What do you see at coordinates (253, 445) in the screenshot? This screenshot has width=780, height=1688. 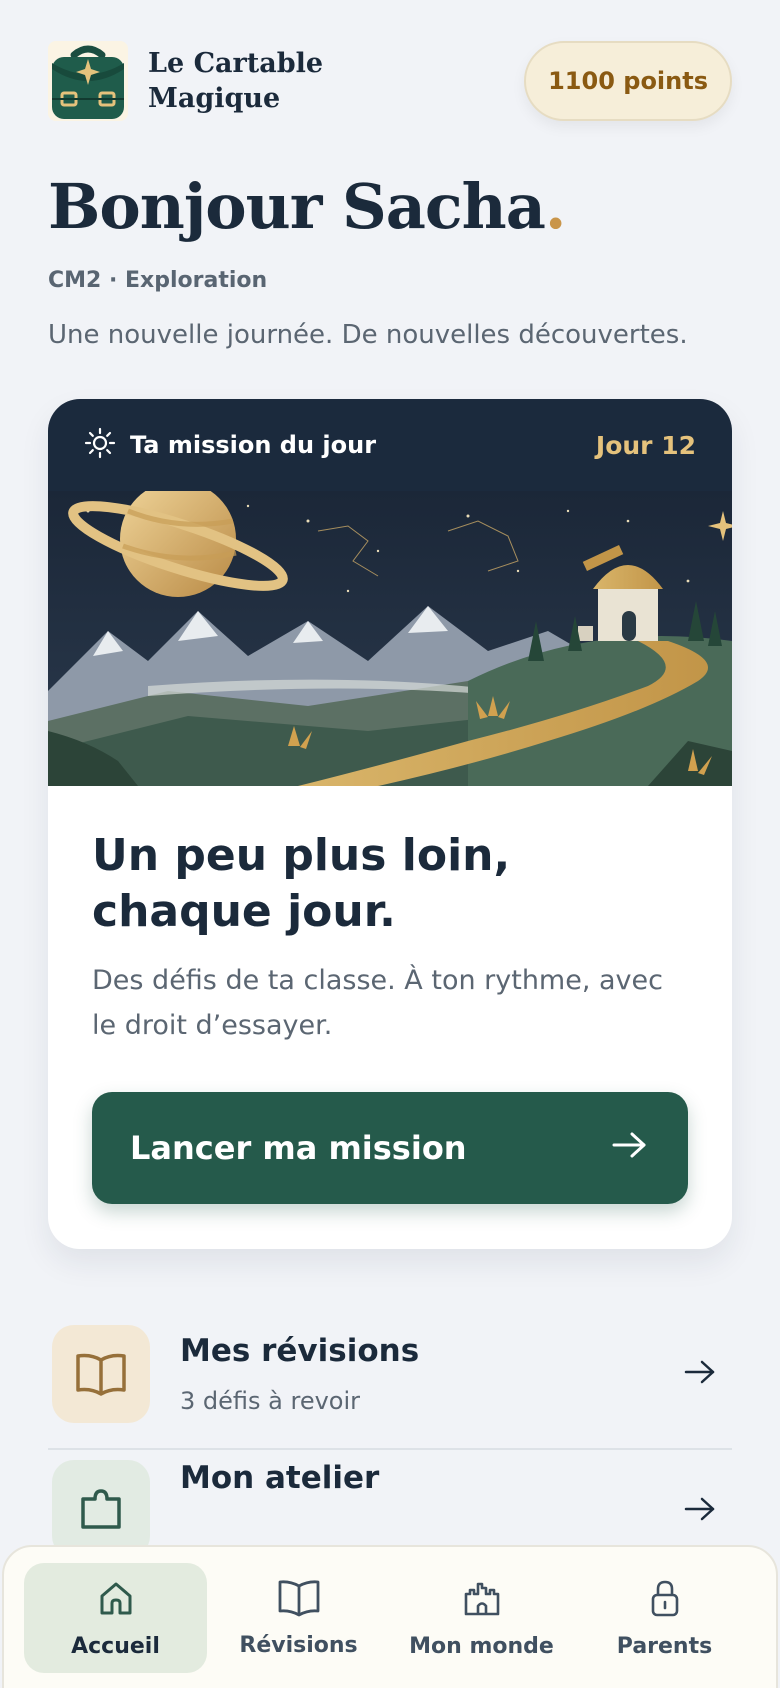 I see `mission-label: Ta mission du jour` at bounding box center [253, 445].